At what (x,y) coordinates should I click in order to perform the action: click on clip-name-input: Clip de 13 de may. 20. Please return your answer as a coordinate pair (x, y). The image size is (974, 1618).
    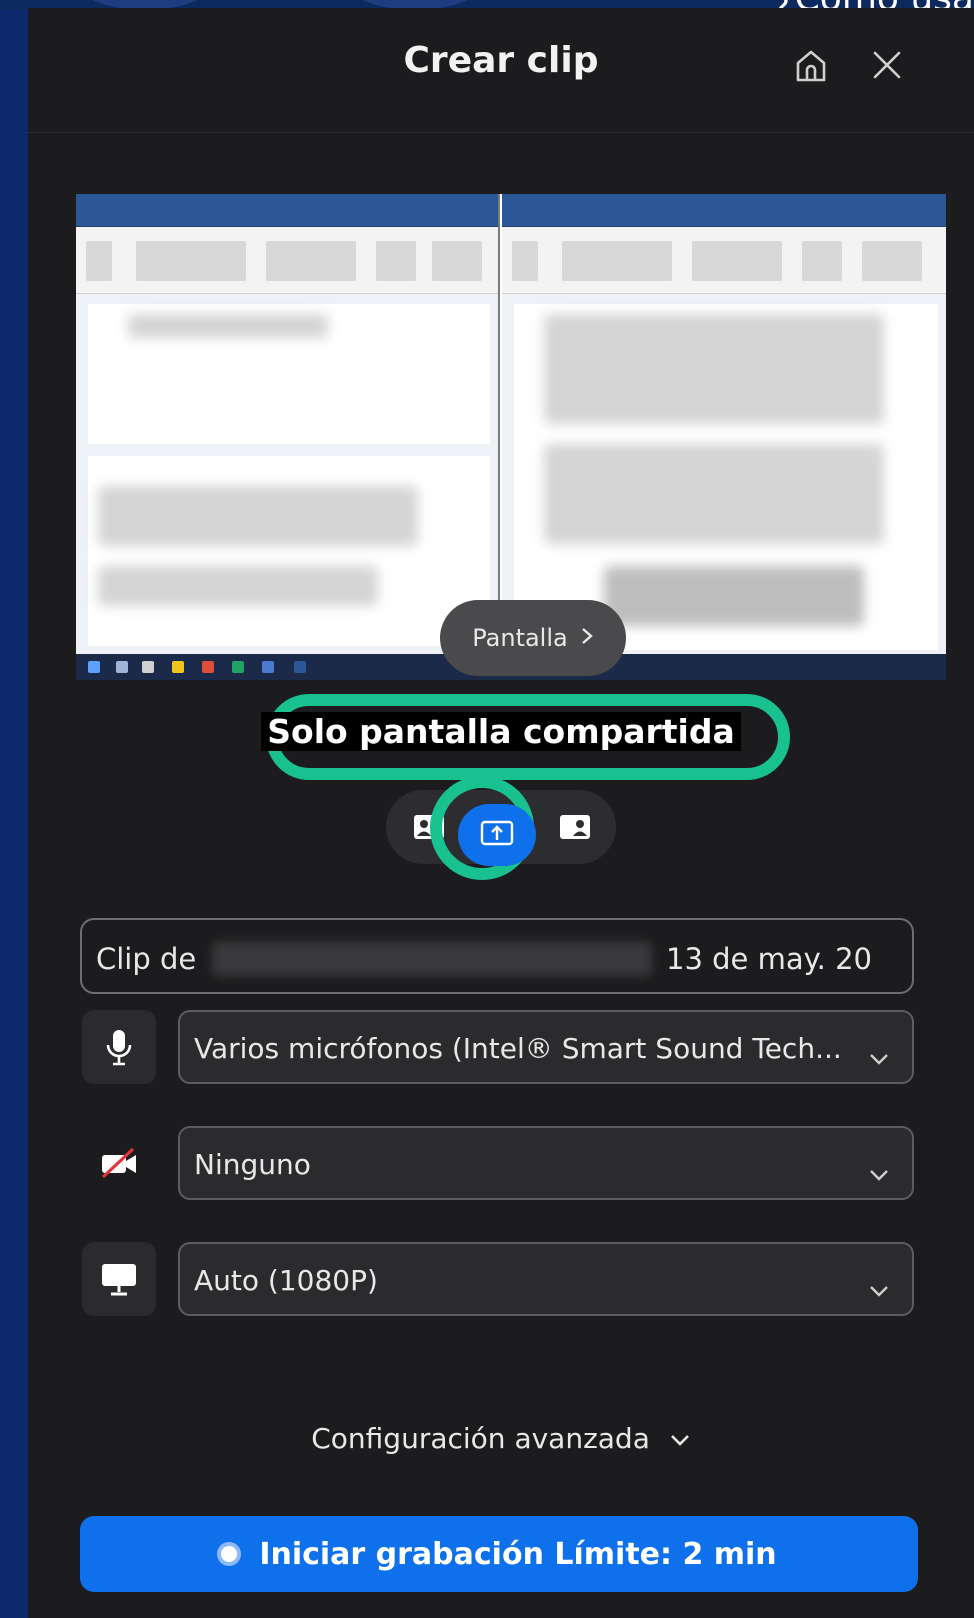
    Looking at the image, I should click on (497, 956).